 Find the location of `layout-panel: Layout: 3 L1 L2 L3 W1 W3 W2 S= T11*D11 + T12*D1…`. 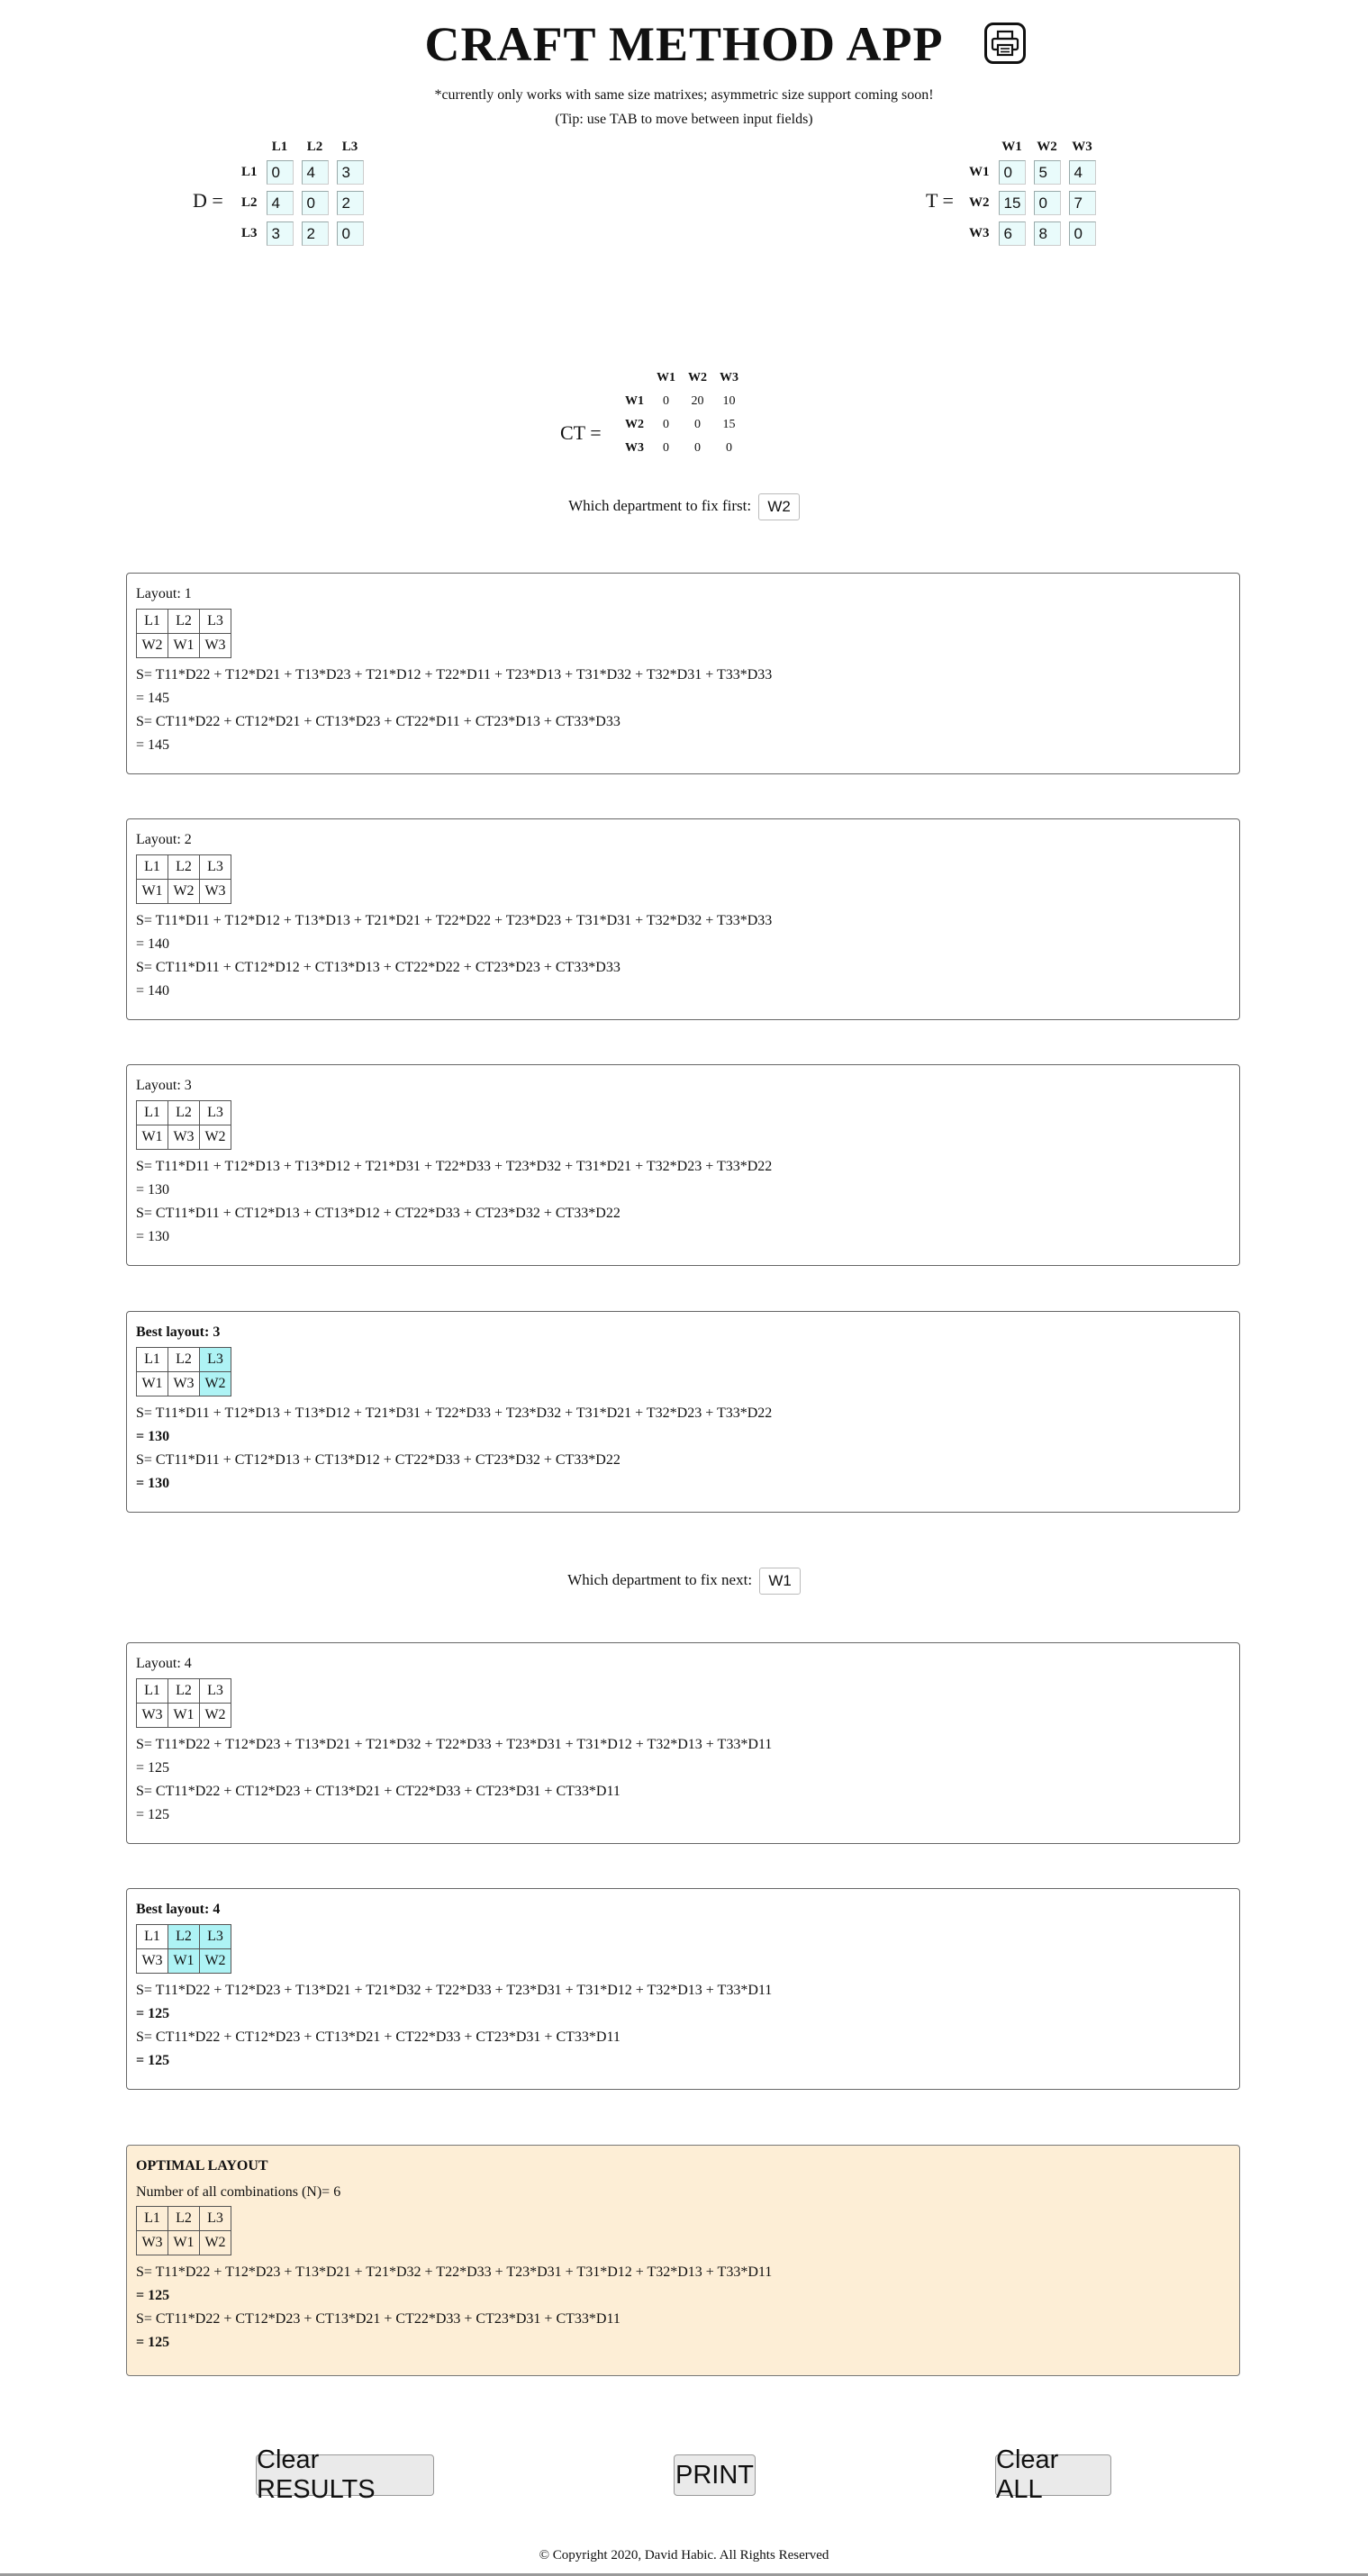

layout-panel: Layout: 3 L1 L2 L3 W1 W3 W2 S= T11*D11 + T12*D1… is located at coordinates (683, 1165).